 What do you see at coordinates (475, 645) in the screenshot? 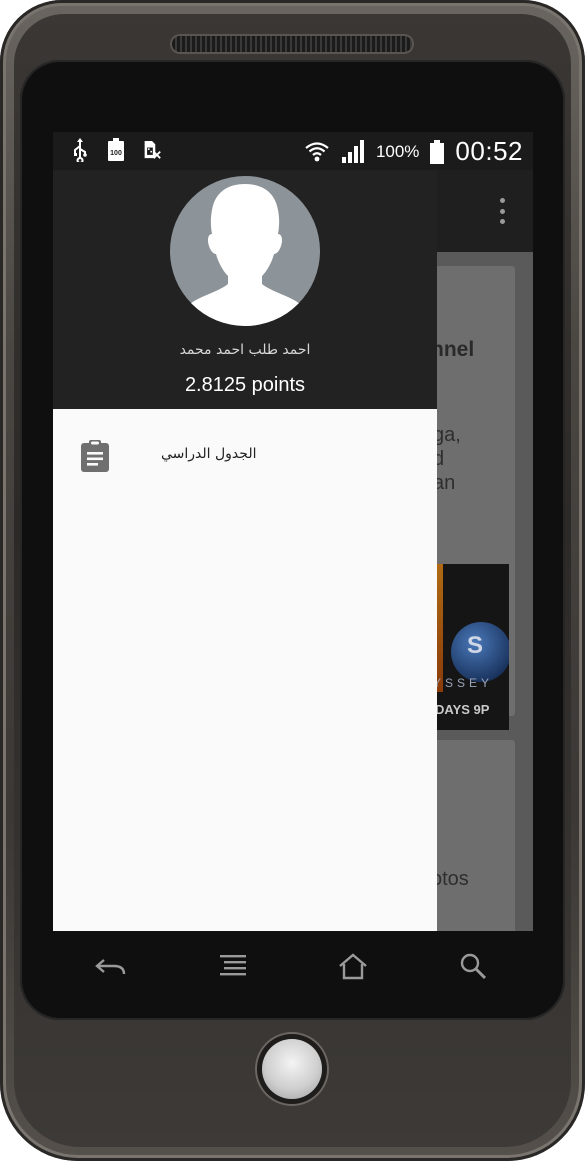
I see `image-text: S` at bounding box center [475, 645].